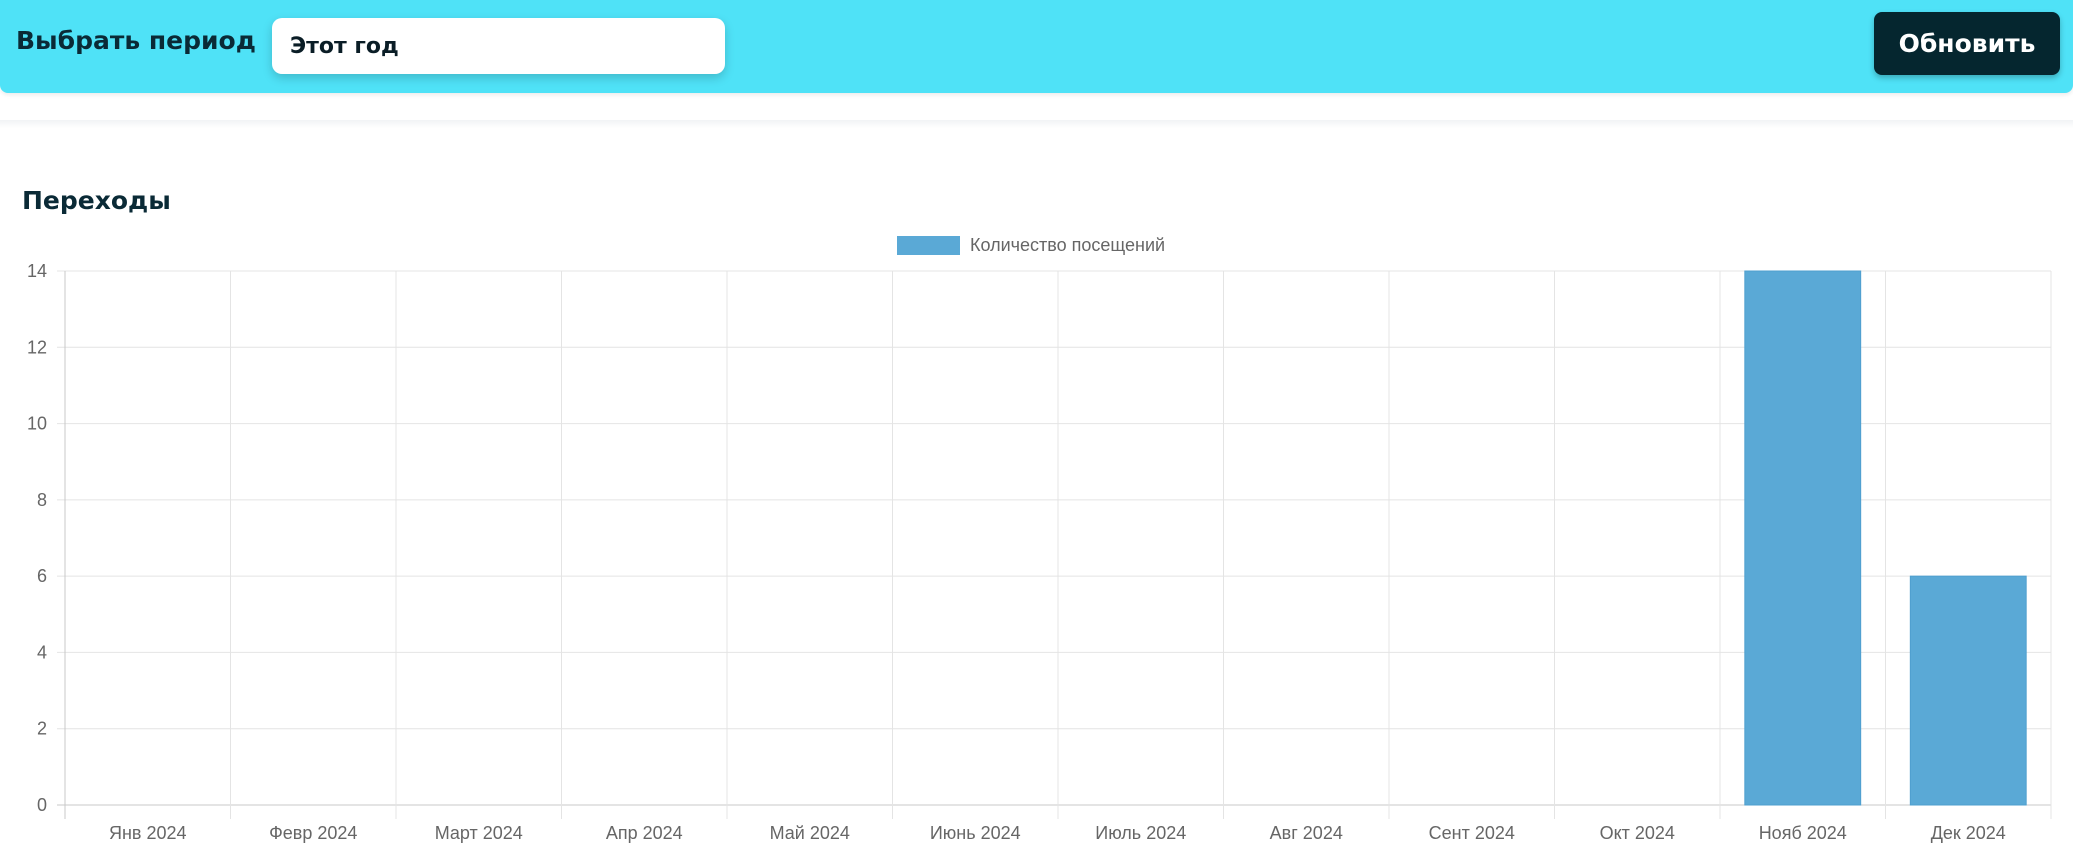 The width and height of the screenshot is (2073, 864). Describe the element at coordinates (1036, 124) in the screenshot. I see `section-divider` at that location.